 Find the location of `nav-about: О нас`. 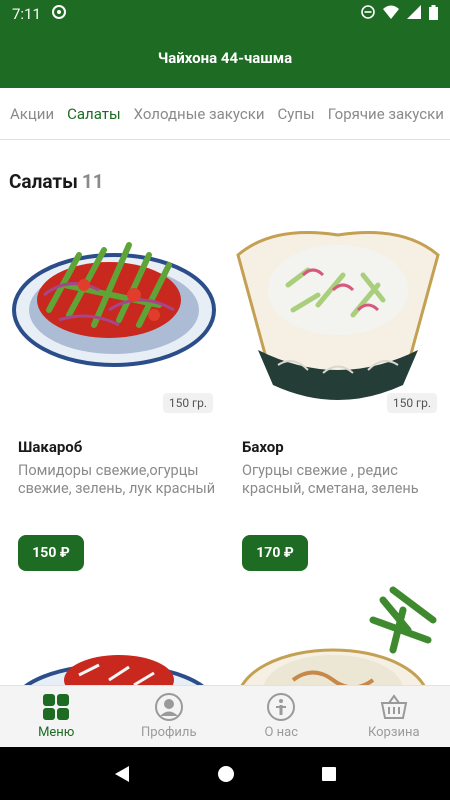

nav-about: О нас is located at coordinates (281, 716).